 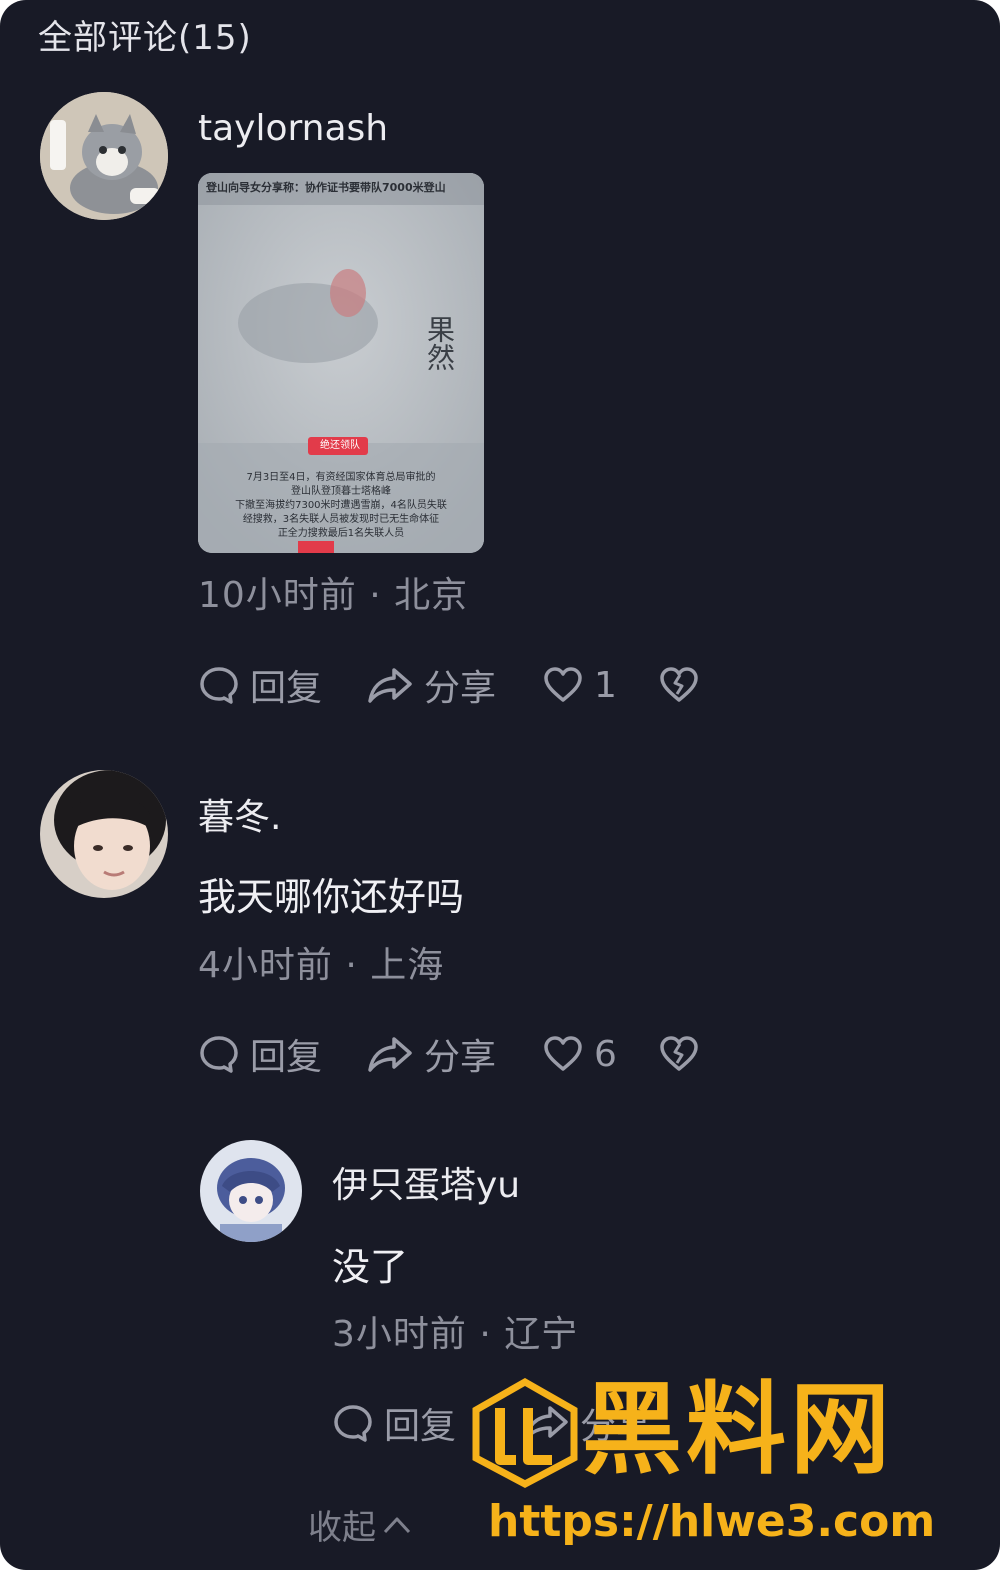 I want to click on attachment-line: 下撤至海拔约7300米时遭遇雪崩，4名队员失联, so click(x=341, y=505).